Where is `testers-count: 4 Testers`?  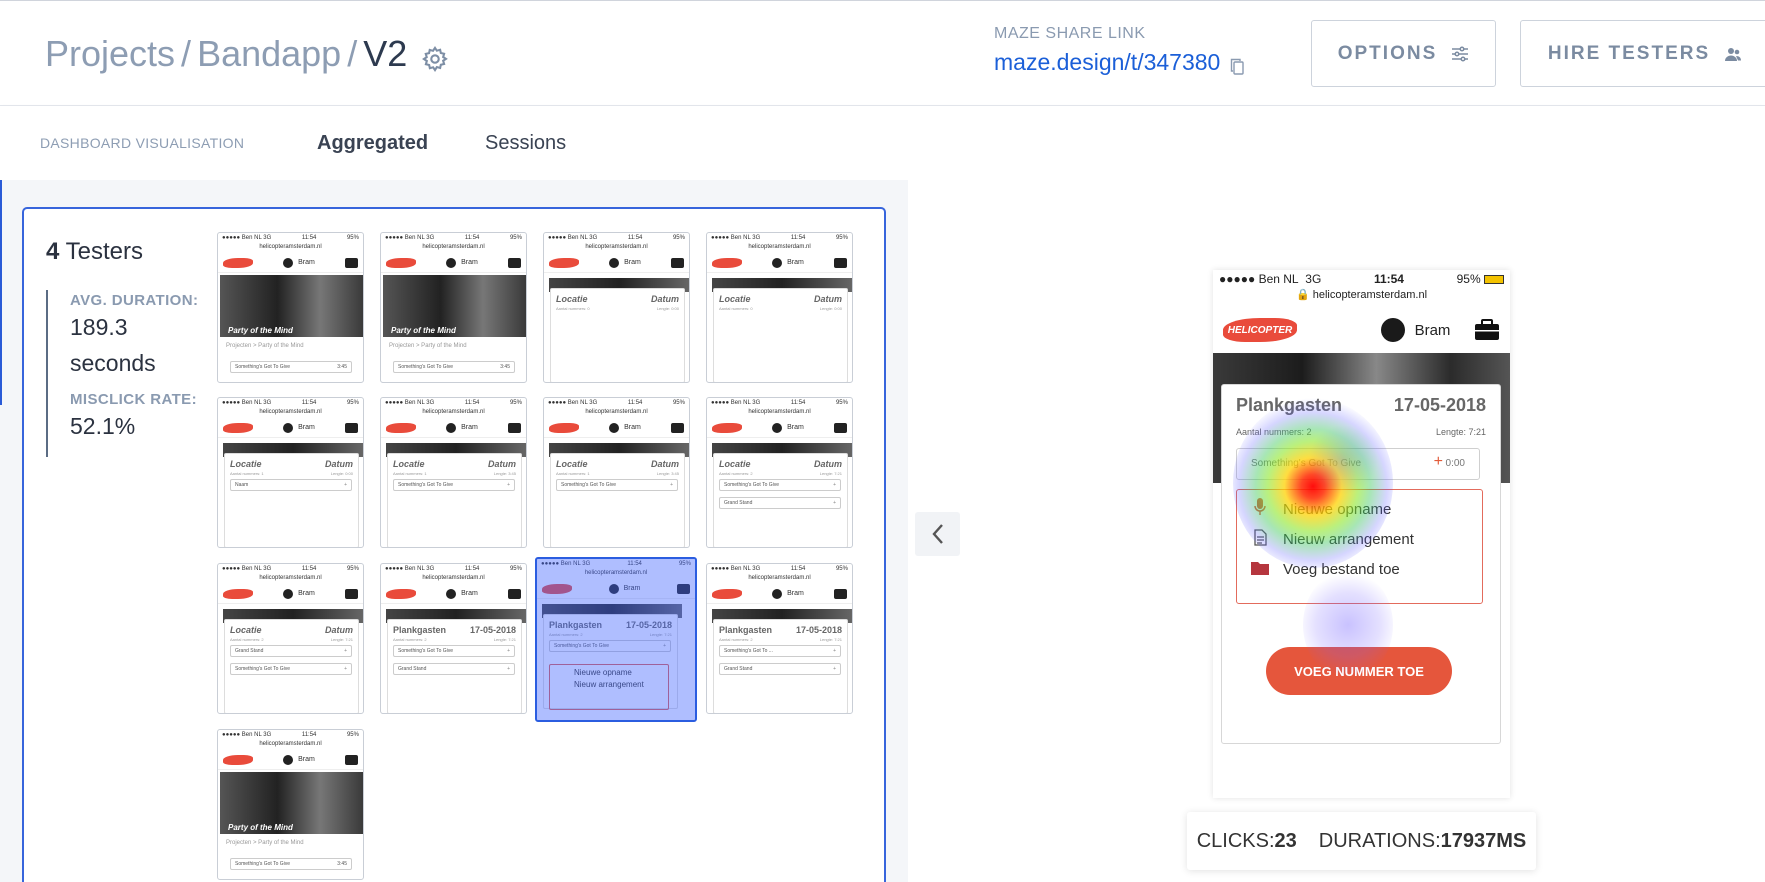
testers-count: 4 Testers is located at coordinates (94, 252).